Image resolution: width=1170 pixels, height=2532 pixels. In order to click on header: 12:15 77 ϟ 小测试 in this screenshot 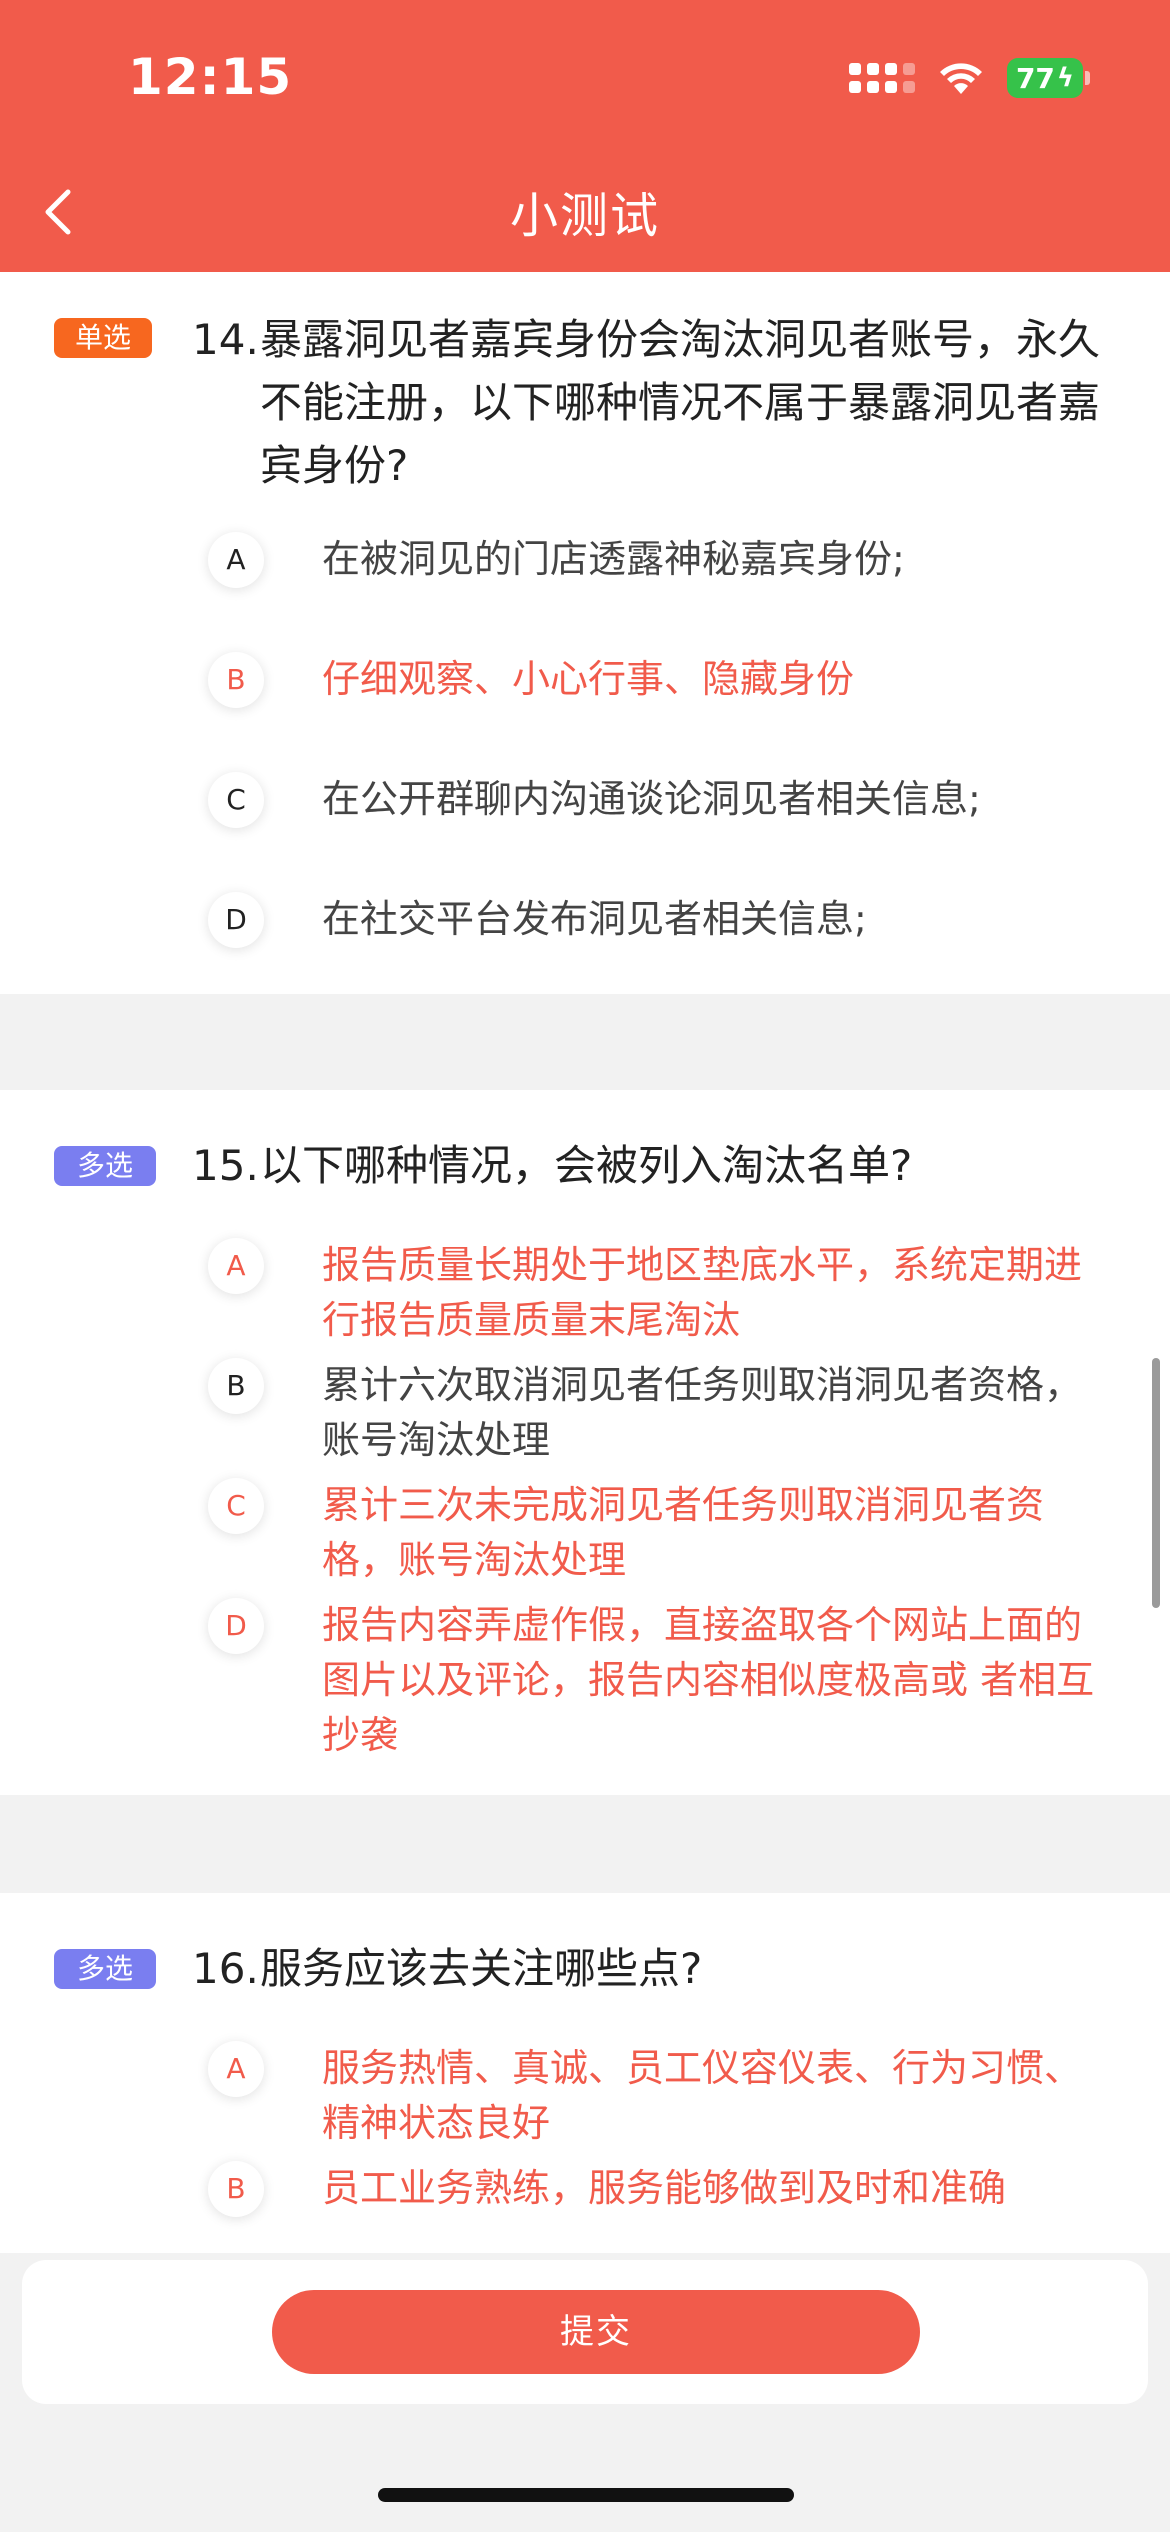, I will do `click(585, 136)`.